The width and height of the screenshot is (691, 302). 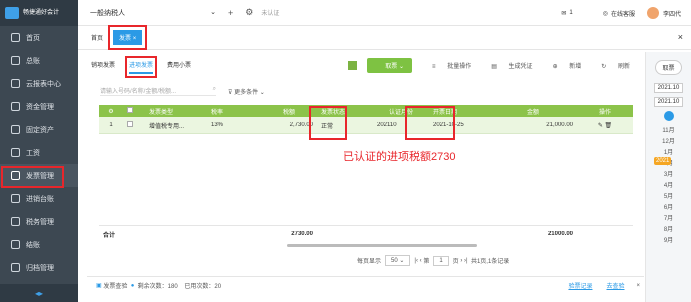 What do you see at coordinates (668, 185) in the screenshot?
I see `month-item: 4月` at bounding box center [668, 185].